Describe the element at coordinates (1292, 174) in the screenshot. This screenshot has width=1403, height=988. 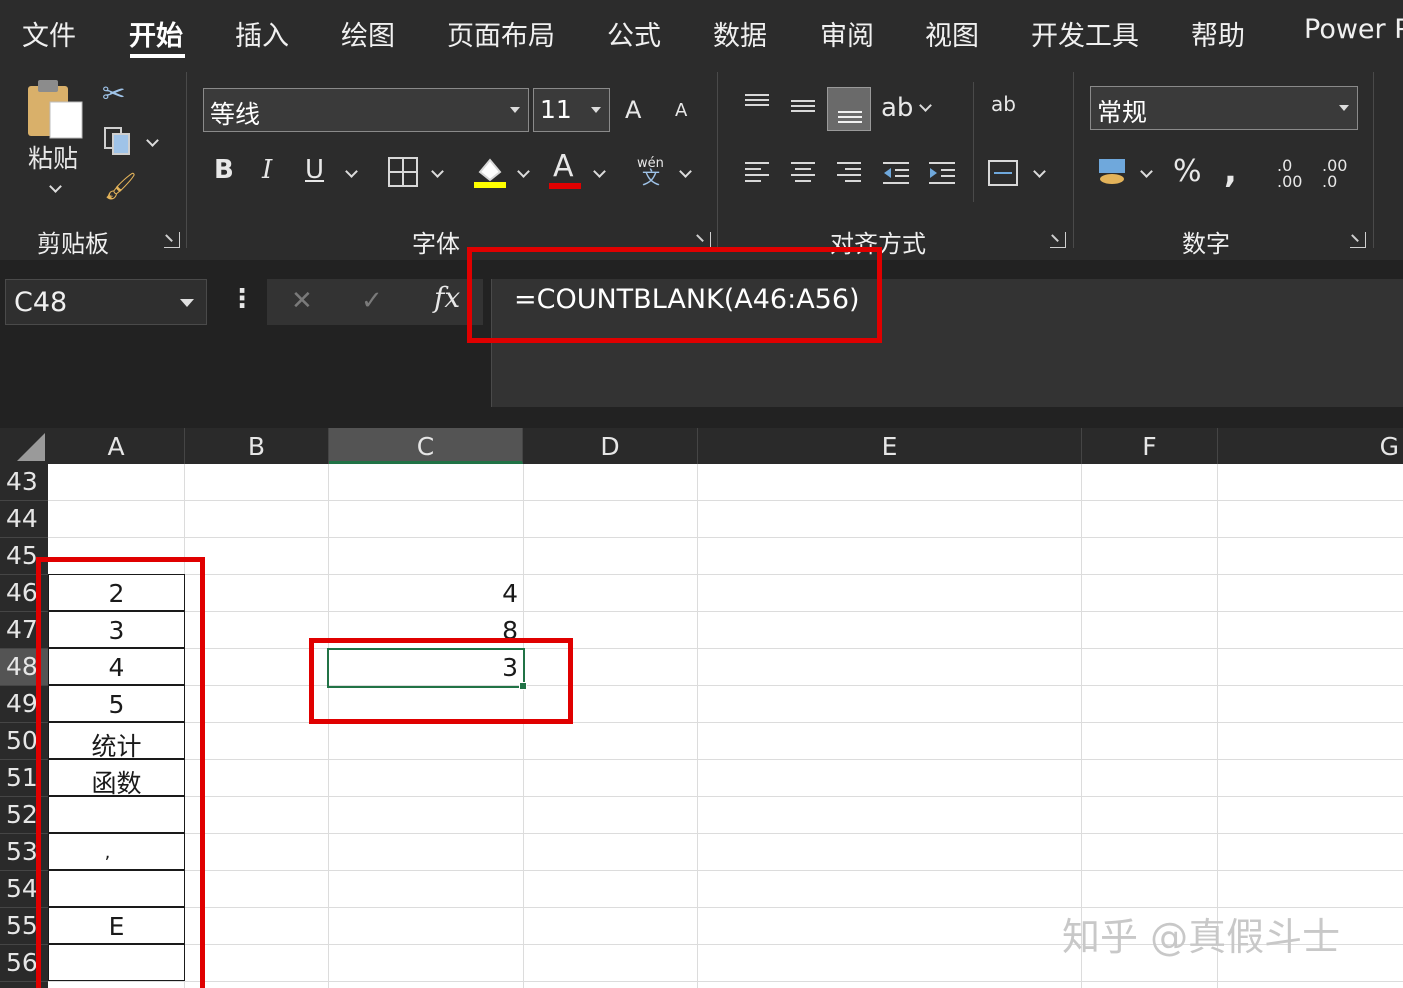
I see `increase-decimal-button: .0 .00` at that location.